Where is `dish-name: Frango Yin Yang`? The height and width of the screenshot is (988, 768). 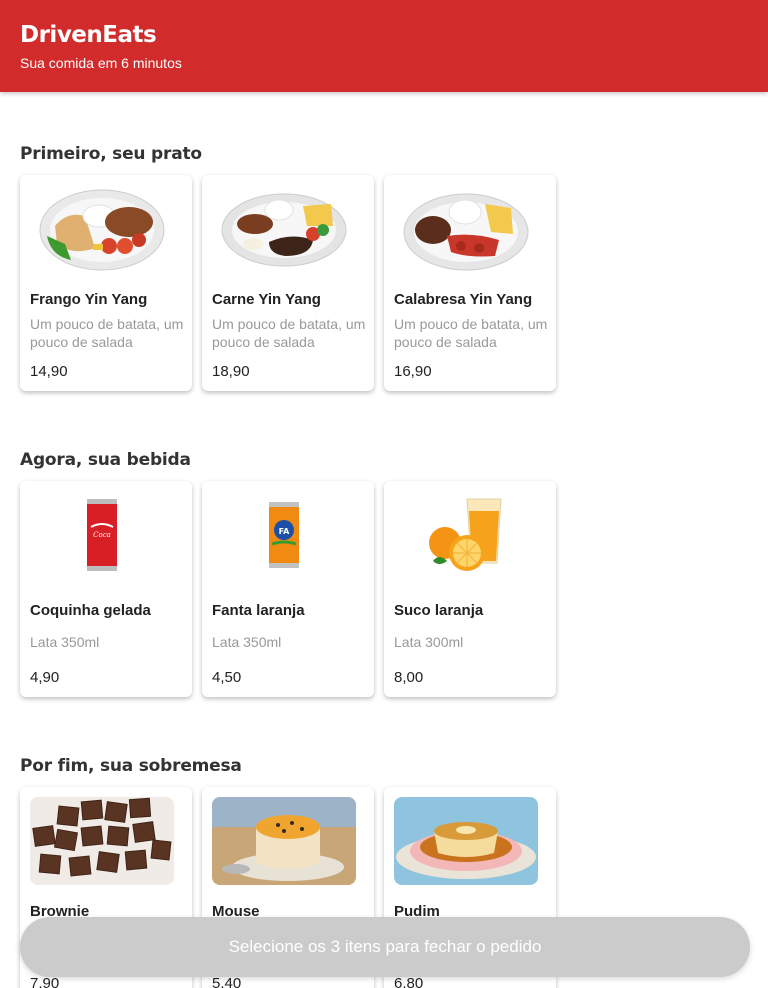 dish-name: Frango Yin Yang is located at coordinates (89, 299).